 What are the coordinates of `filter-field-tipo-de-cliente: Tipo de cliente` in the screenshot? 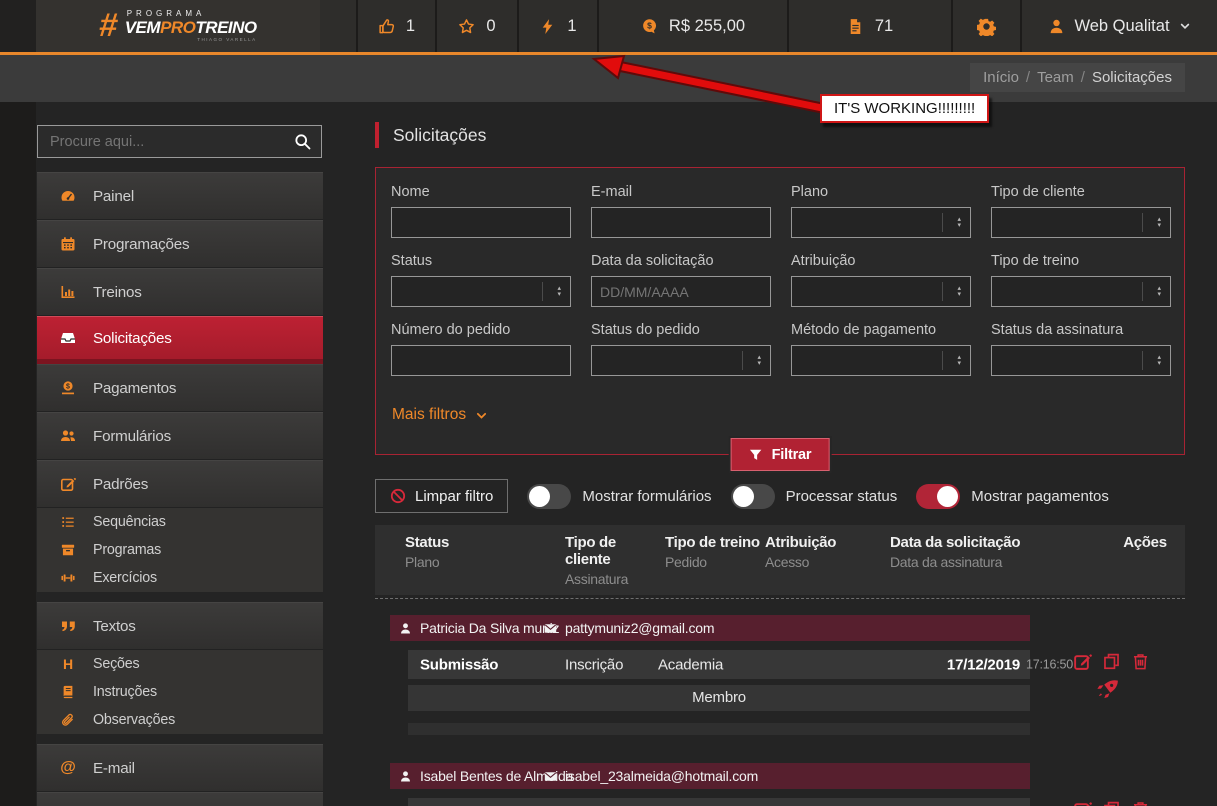 It's located at (1081, 211).